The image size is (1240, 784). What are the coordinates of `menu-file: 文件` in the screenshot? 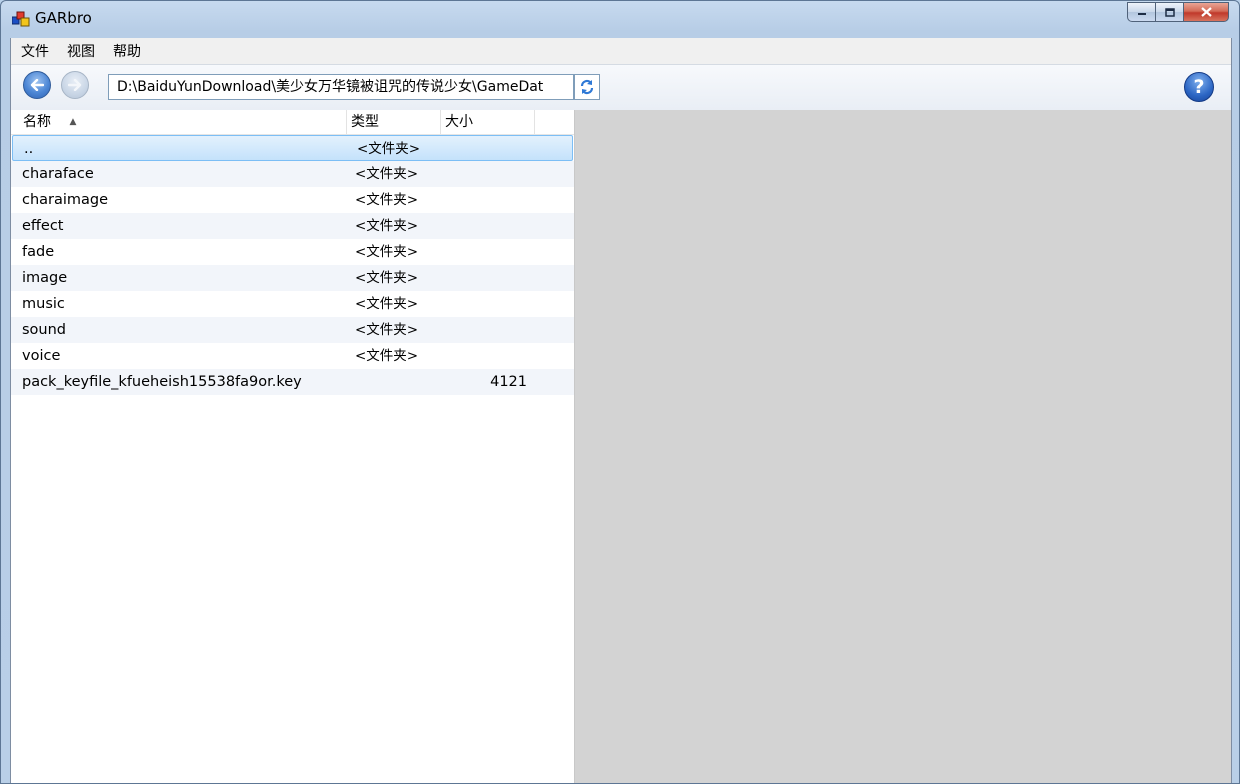 It's located at (34, 51).